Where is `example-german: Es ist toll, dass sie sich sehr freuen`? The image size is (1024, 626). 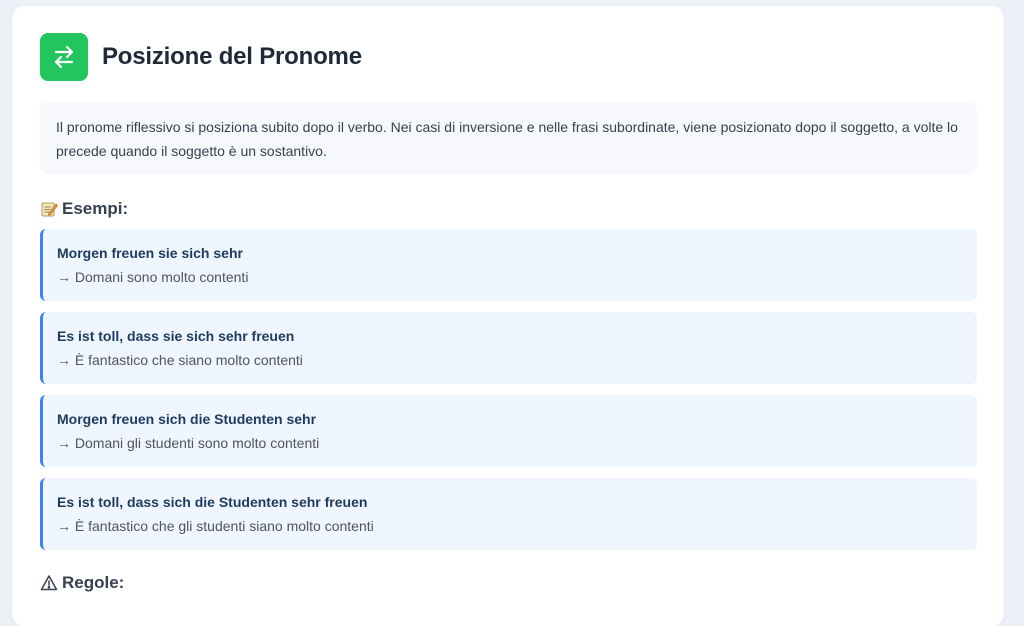
example-german: Es ist toll, dass sie sich sehr freuen is located at coordinates (176, 336).